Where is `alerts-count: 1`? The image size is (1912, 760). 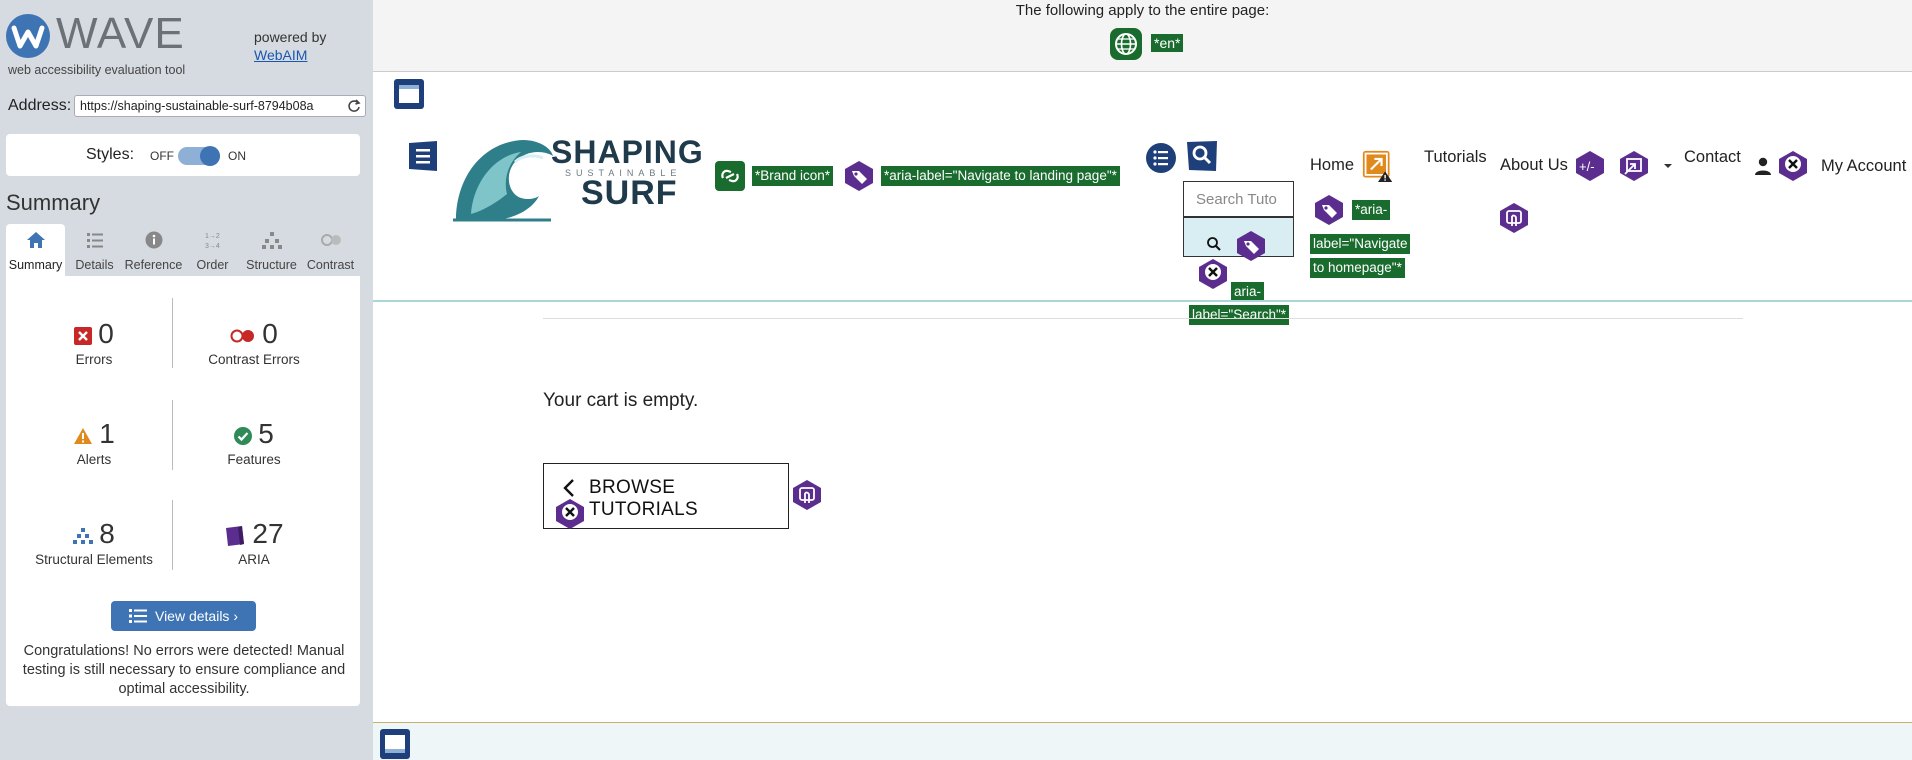
alerts-count: 1 is located at coordinates (107, 433).